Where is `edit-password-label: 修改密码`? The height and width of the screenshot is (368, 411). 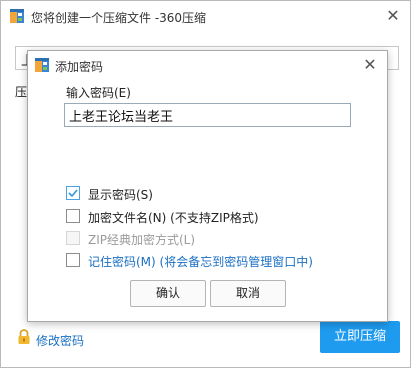 edit-password-label: 修改密码 is located at coordinates (60, 341).